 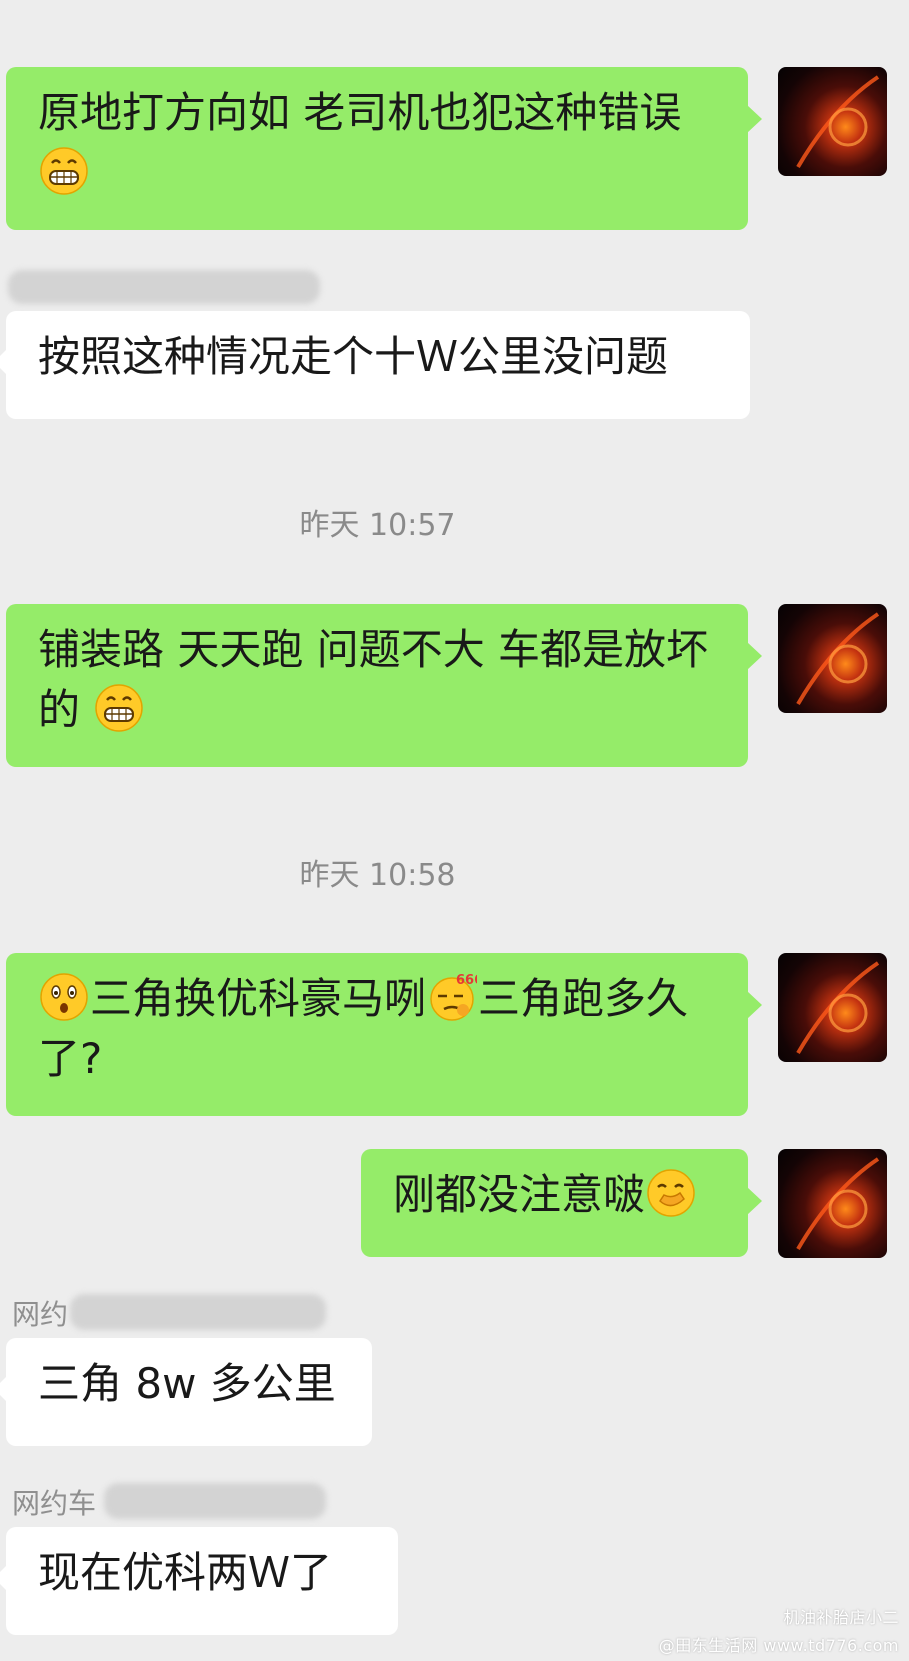 I want to click on timestamp: 昨天 10:58, so click(x=377, y=875).